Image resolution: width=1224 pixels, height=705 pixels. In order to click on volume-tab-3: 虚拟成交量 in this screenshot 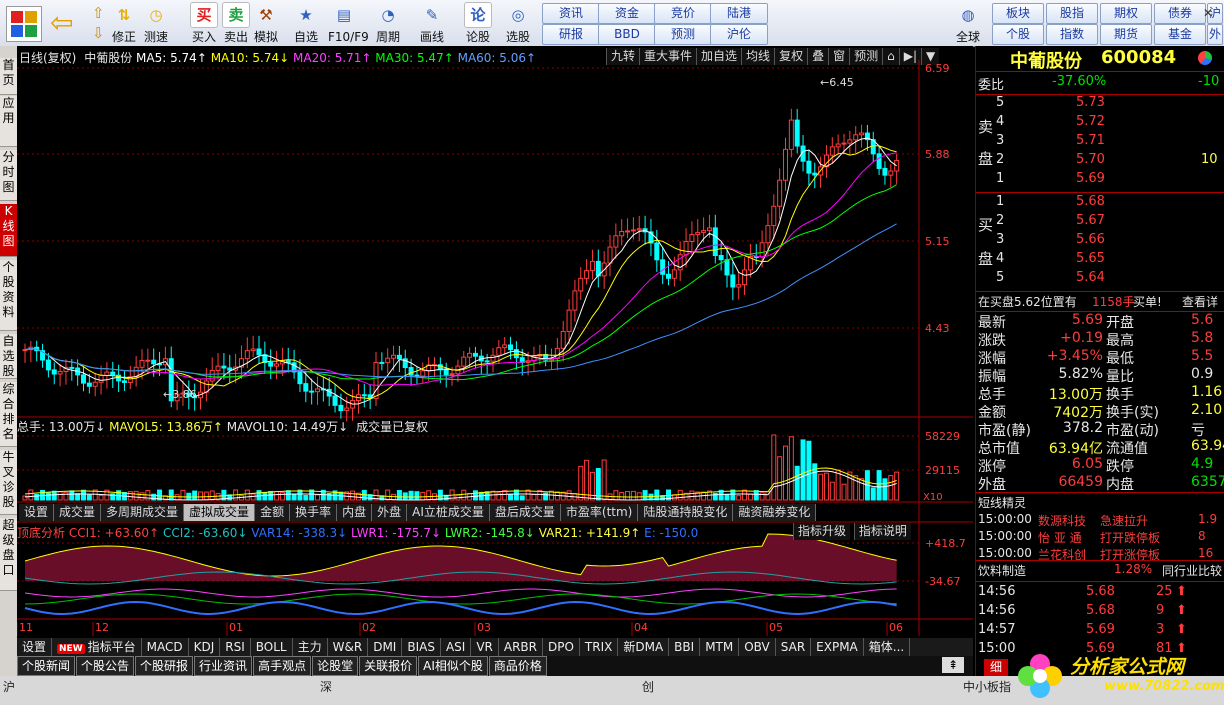, I will do `click(220, 512)`.